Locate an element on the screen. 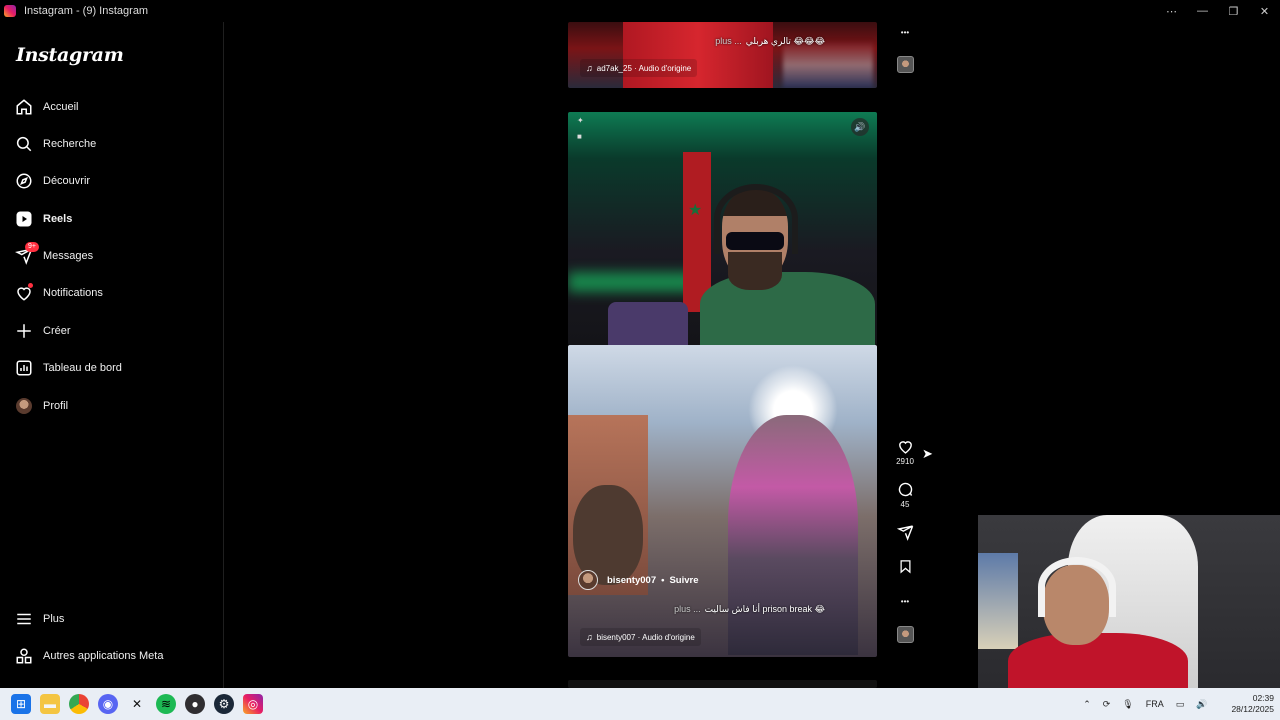 The width and height of the screenshot is (1280, 720). more-options-button: ••• is located at coordinates (905, 601).